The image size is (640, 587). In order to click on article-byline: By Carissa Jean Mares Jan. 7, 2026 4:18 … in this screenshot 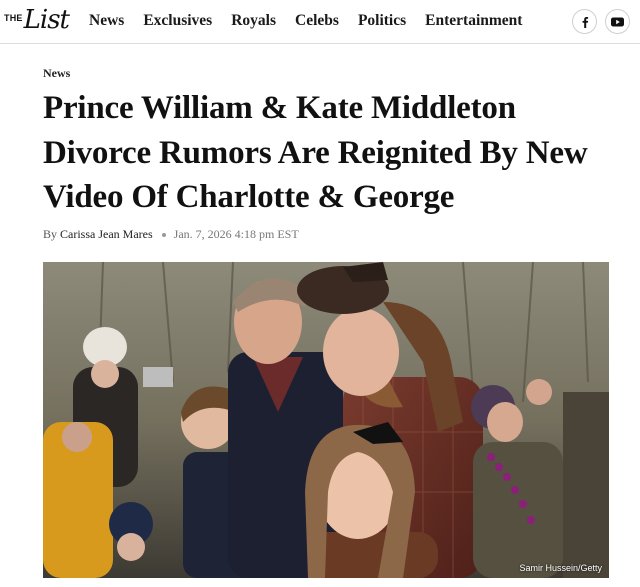, I will do `click(171, 234)`.